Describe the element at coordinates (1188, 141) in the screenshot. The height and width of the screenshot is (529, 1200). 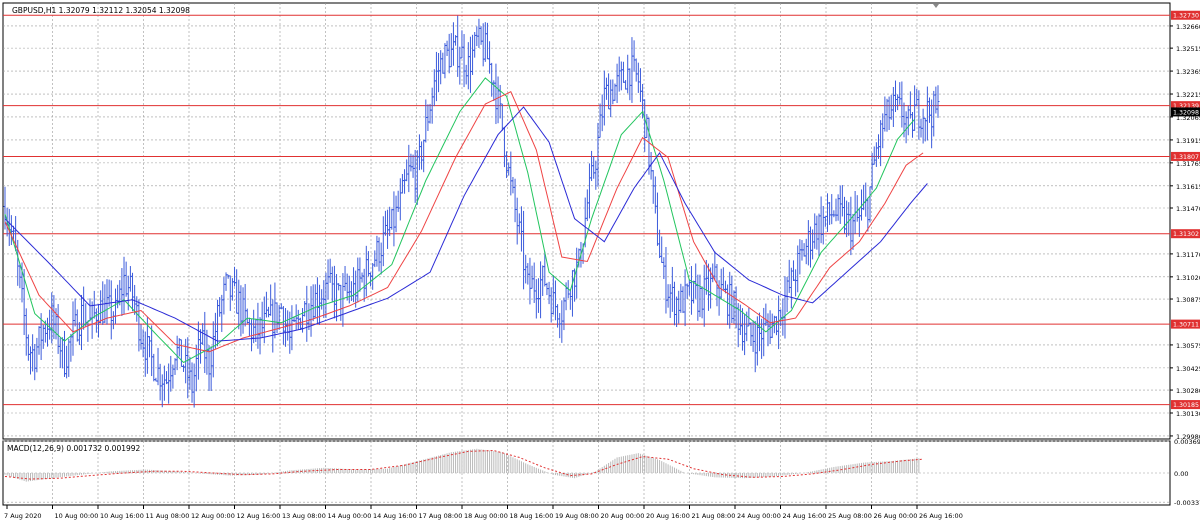
I see `price-axis-label: 1.31915` at that location.